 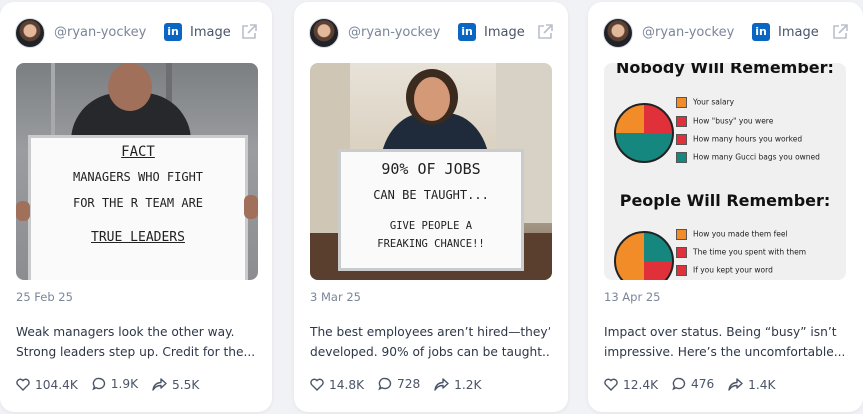 I want to click on comments-count: 728, so click(x=409, y=384).